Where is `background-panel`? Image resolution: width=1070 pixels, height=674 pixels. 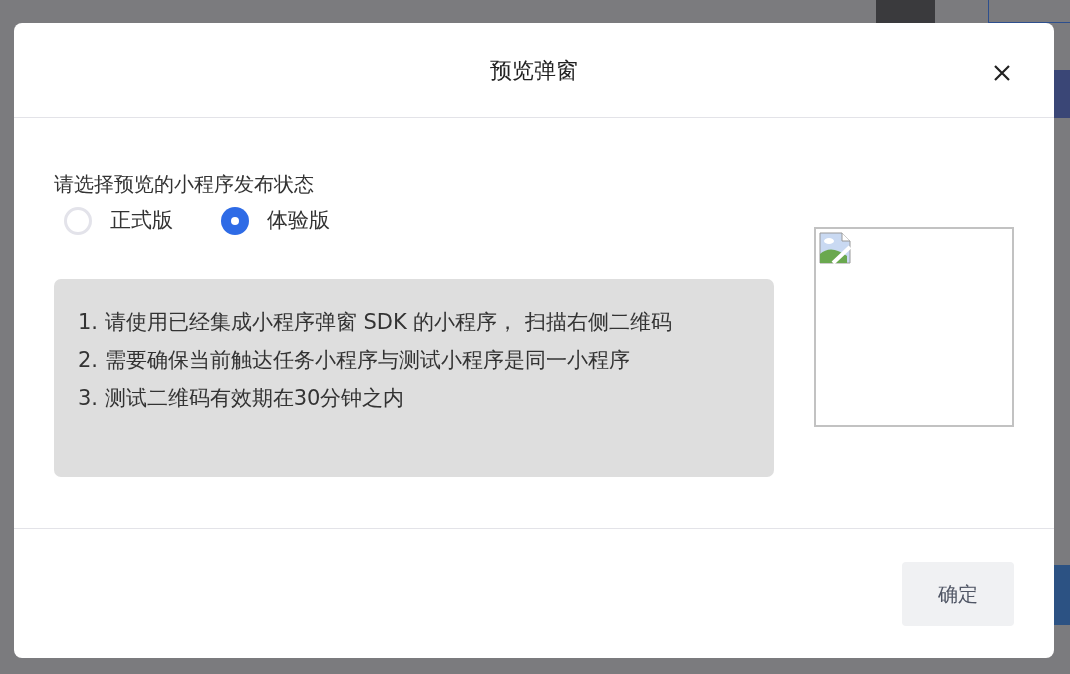 background-panel is located at coordinates (905, 11).